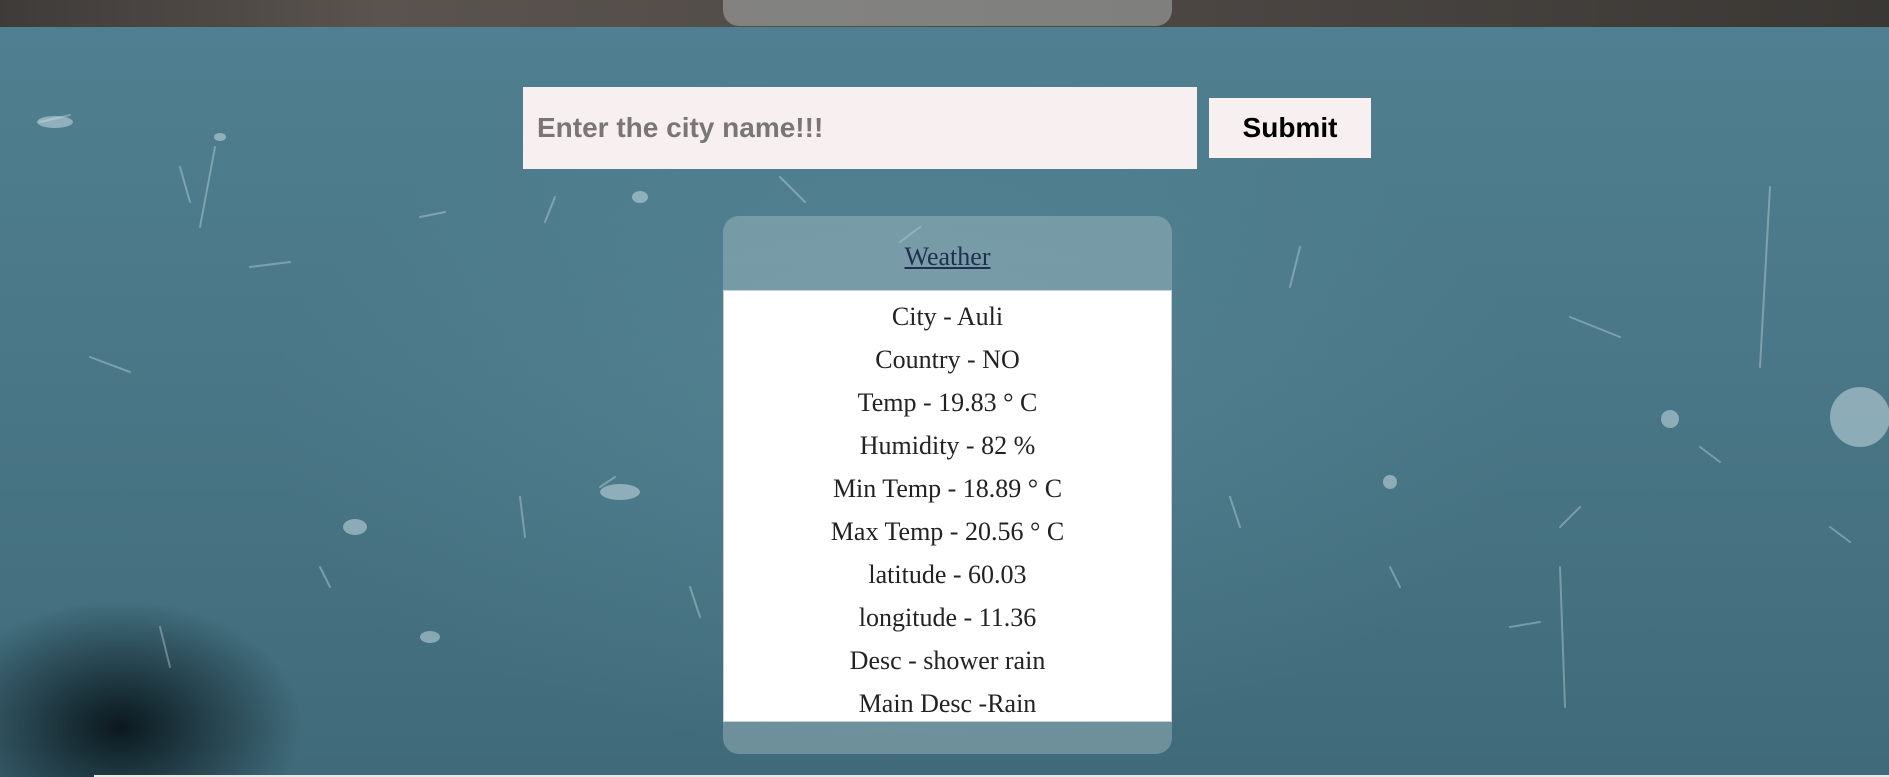 The image size is (1889, 777). What do you see at coordinates (947, 445) in the screenshot?
I see `weather-humidity: Humidity - 82 %` at bounding box center [947, 445].